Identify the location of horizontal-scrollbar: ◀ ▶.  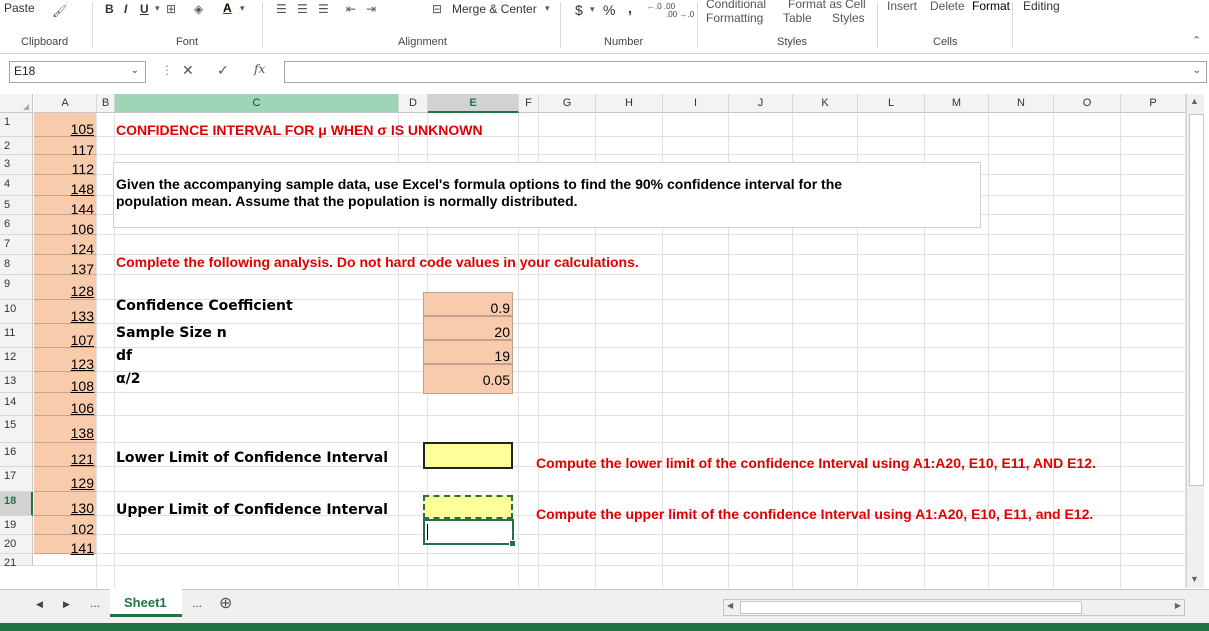
(954, 607).